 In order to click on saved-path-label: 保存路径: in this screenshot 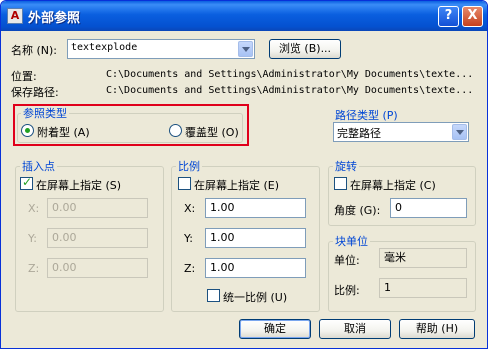, I will do `click(35, 92)`.